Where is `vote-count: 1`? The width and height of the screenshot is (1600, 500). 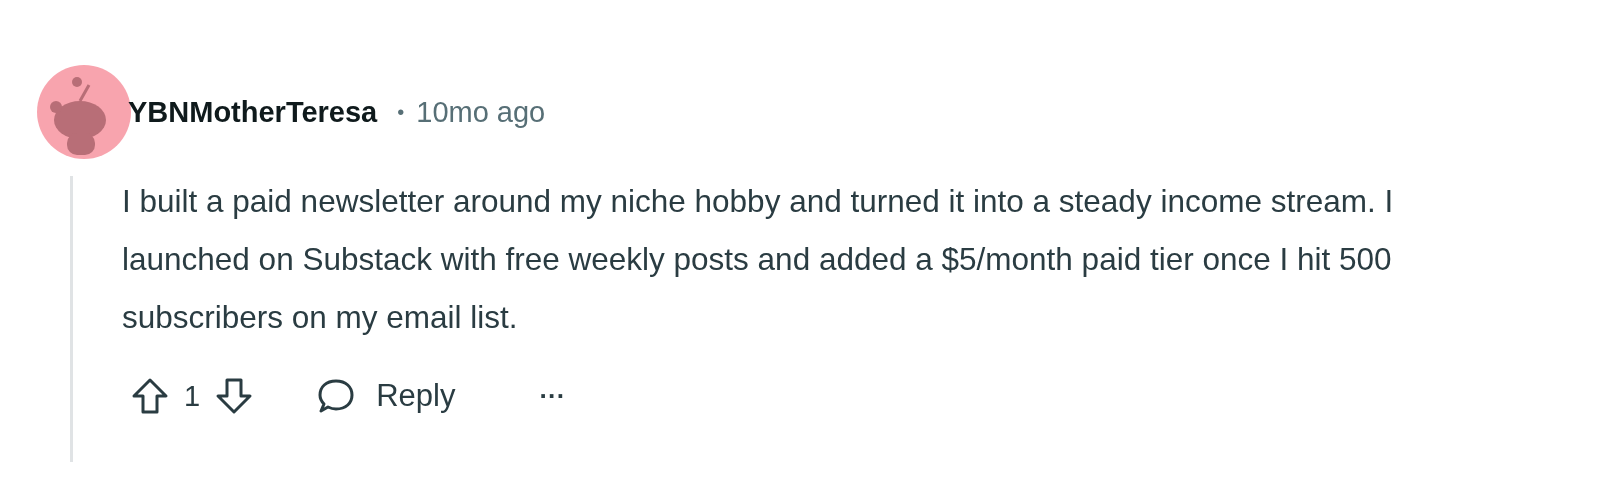 vote-count: 1 is located at coordinates (192, 396).